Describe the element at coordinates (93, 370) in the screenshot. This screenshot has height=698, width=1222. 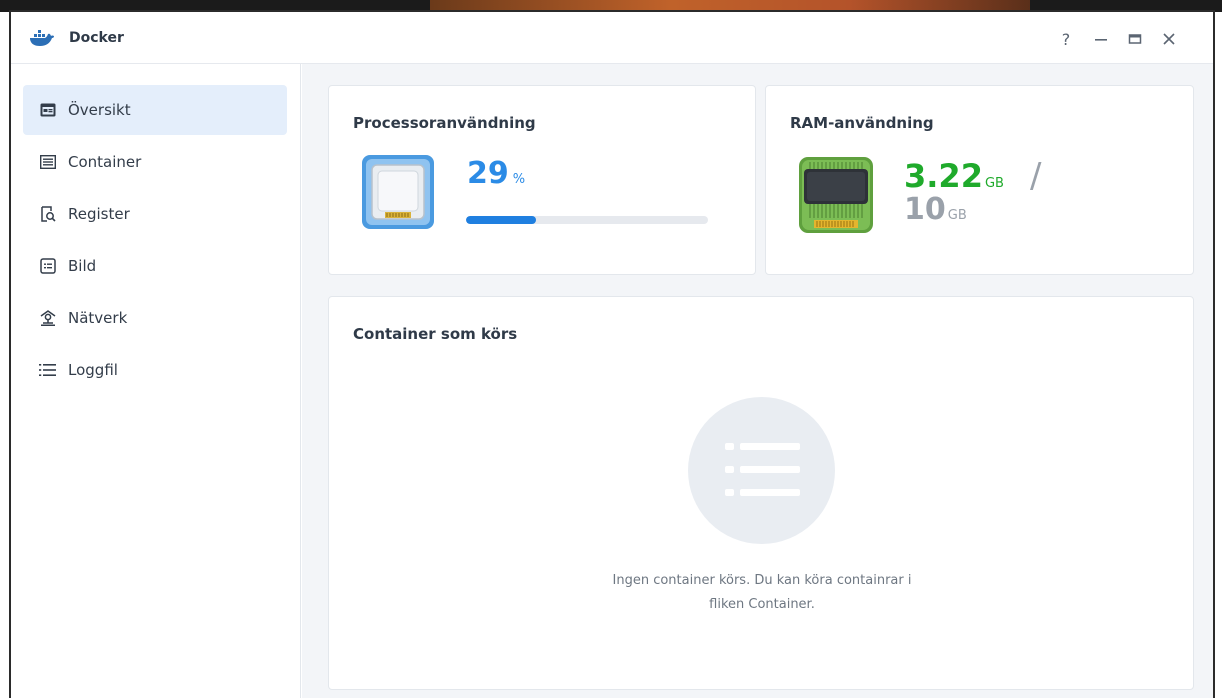
I see `sidebar-item-label: Loggfil` at that location.